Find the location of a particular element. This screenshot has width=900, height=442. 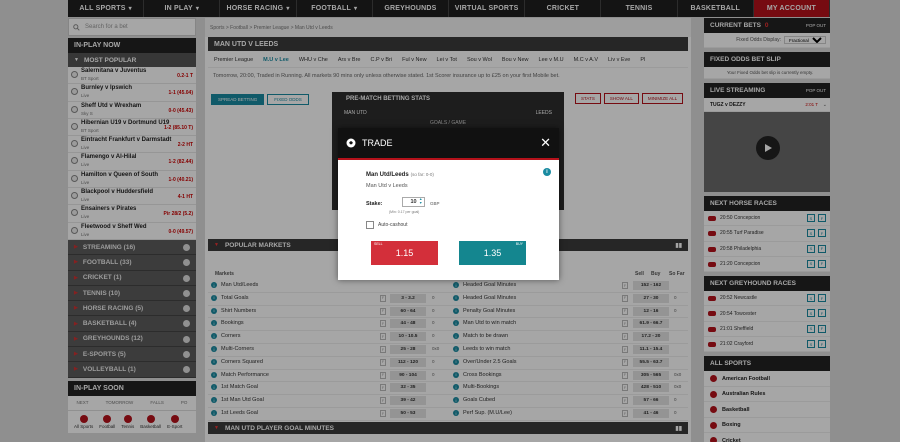

sell-price: 1.15 is located at coordinates (404, 253).